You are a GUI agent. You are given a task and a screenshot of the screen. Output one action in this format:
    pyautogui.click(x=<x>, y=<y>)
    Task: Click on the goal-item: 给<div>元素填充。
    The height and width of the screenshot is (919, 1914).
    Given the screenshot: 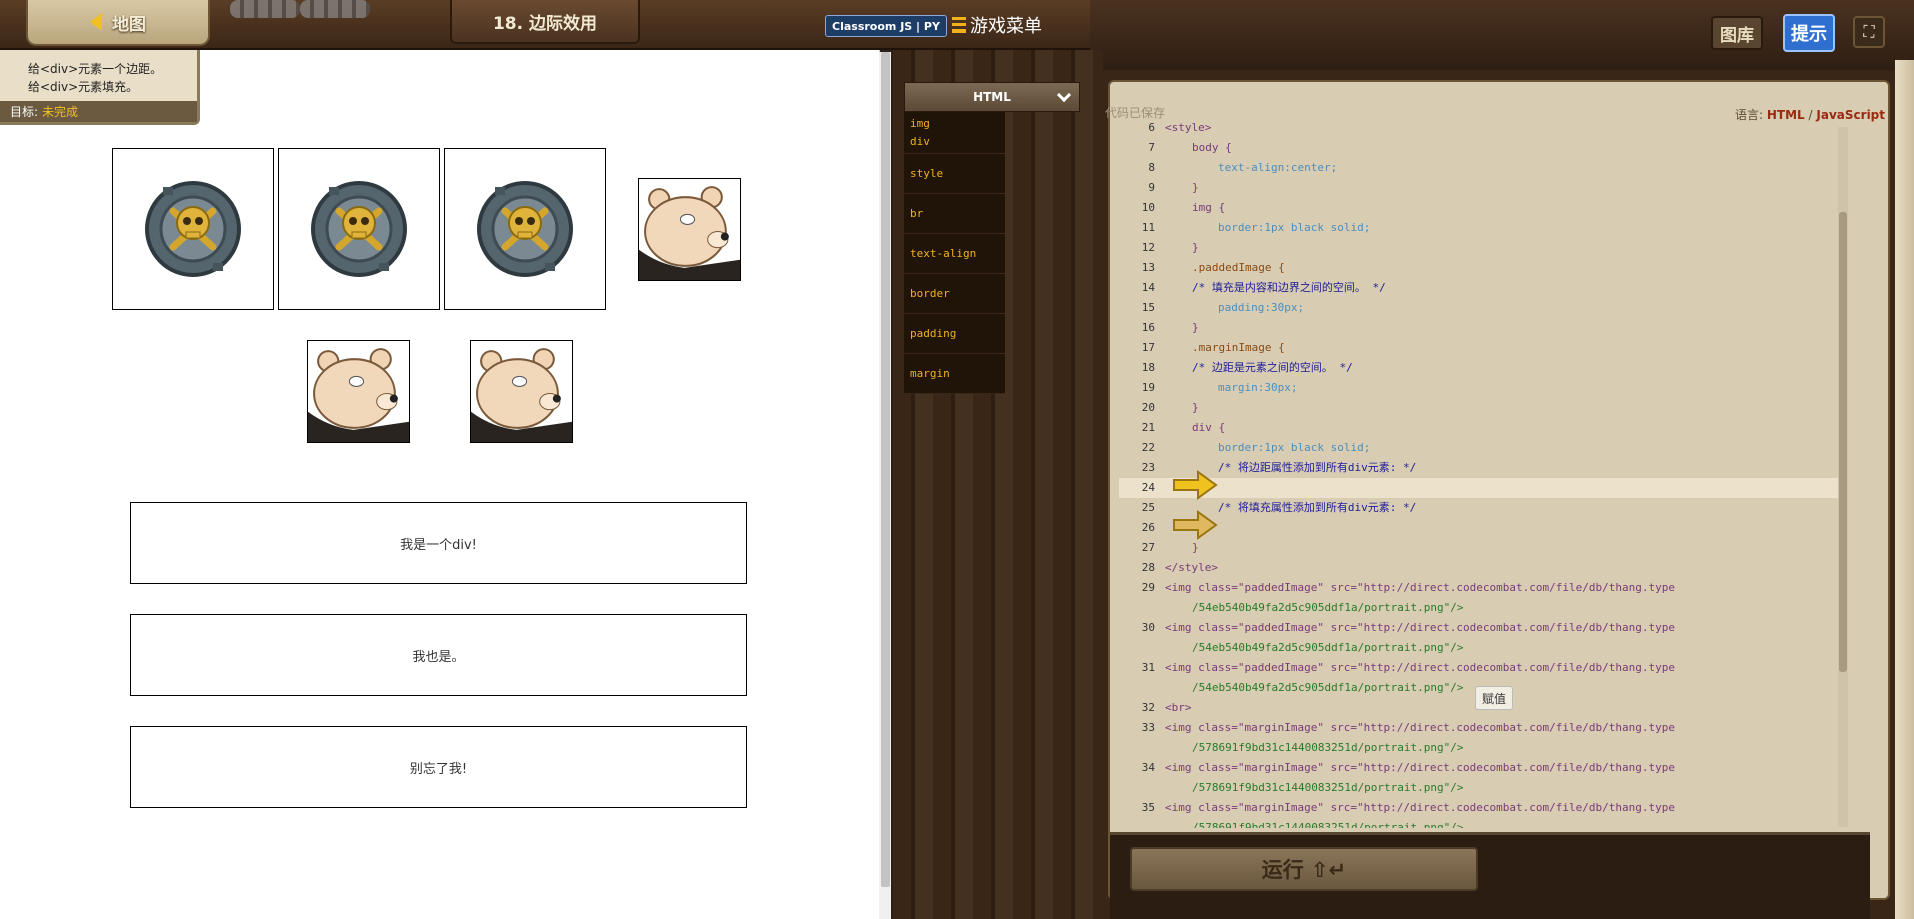 What is the action you would take?
    pyautogui.click(x=83, y=87)
    